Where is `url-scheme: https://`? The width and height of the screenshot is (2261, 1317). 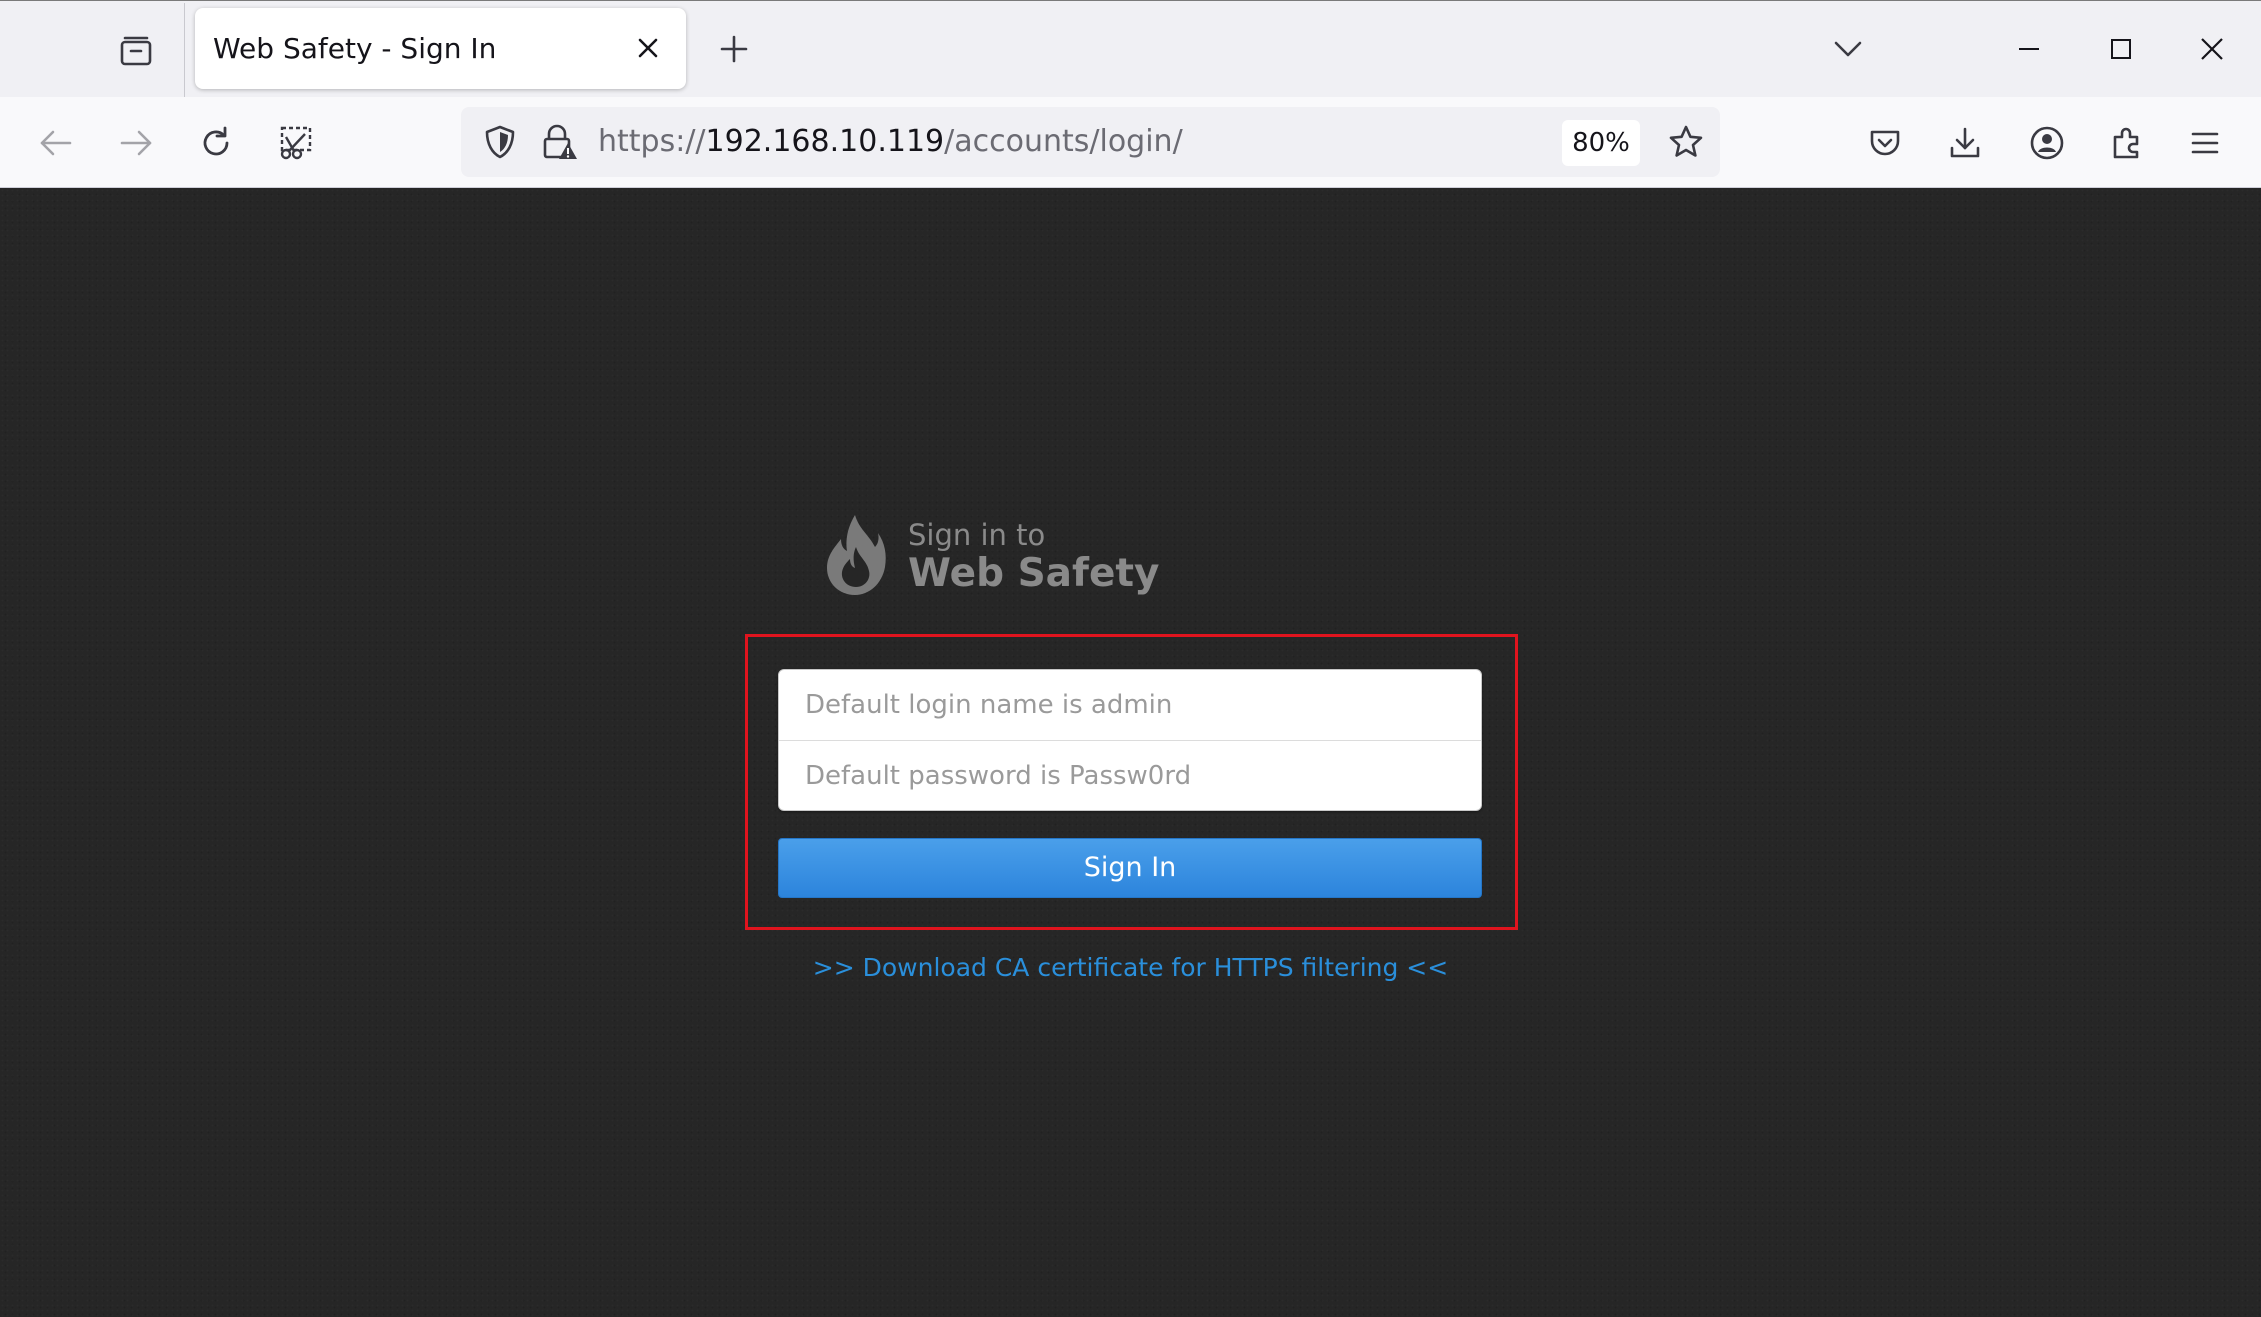 url-scheme: https:// is located at coordinates (652, 141).